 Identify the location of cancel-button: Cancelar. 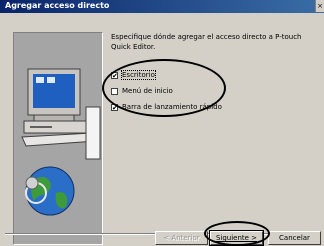
(294, 238).